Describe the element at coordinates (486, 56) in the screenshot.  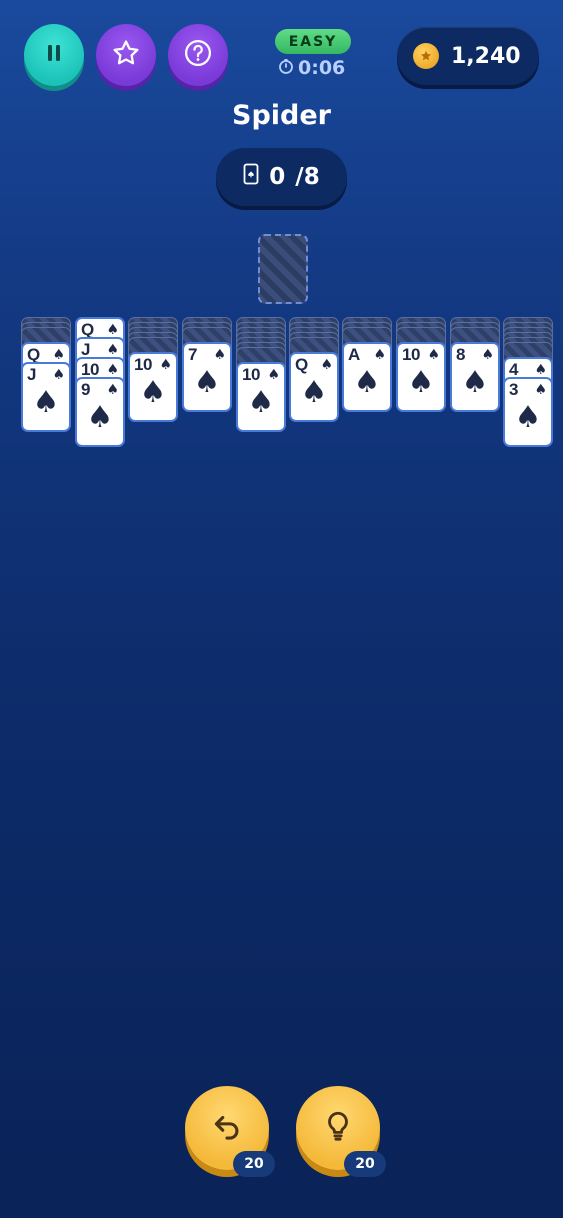
I see `coin-value: 1,240` at that location.